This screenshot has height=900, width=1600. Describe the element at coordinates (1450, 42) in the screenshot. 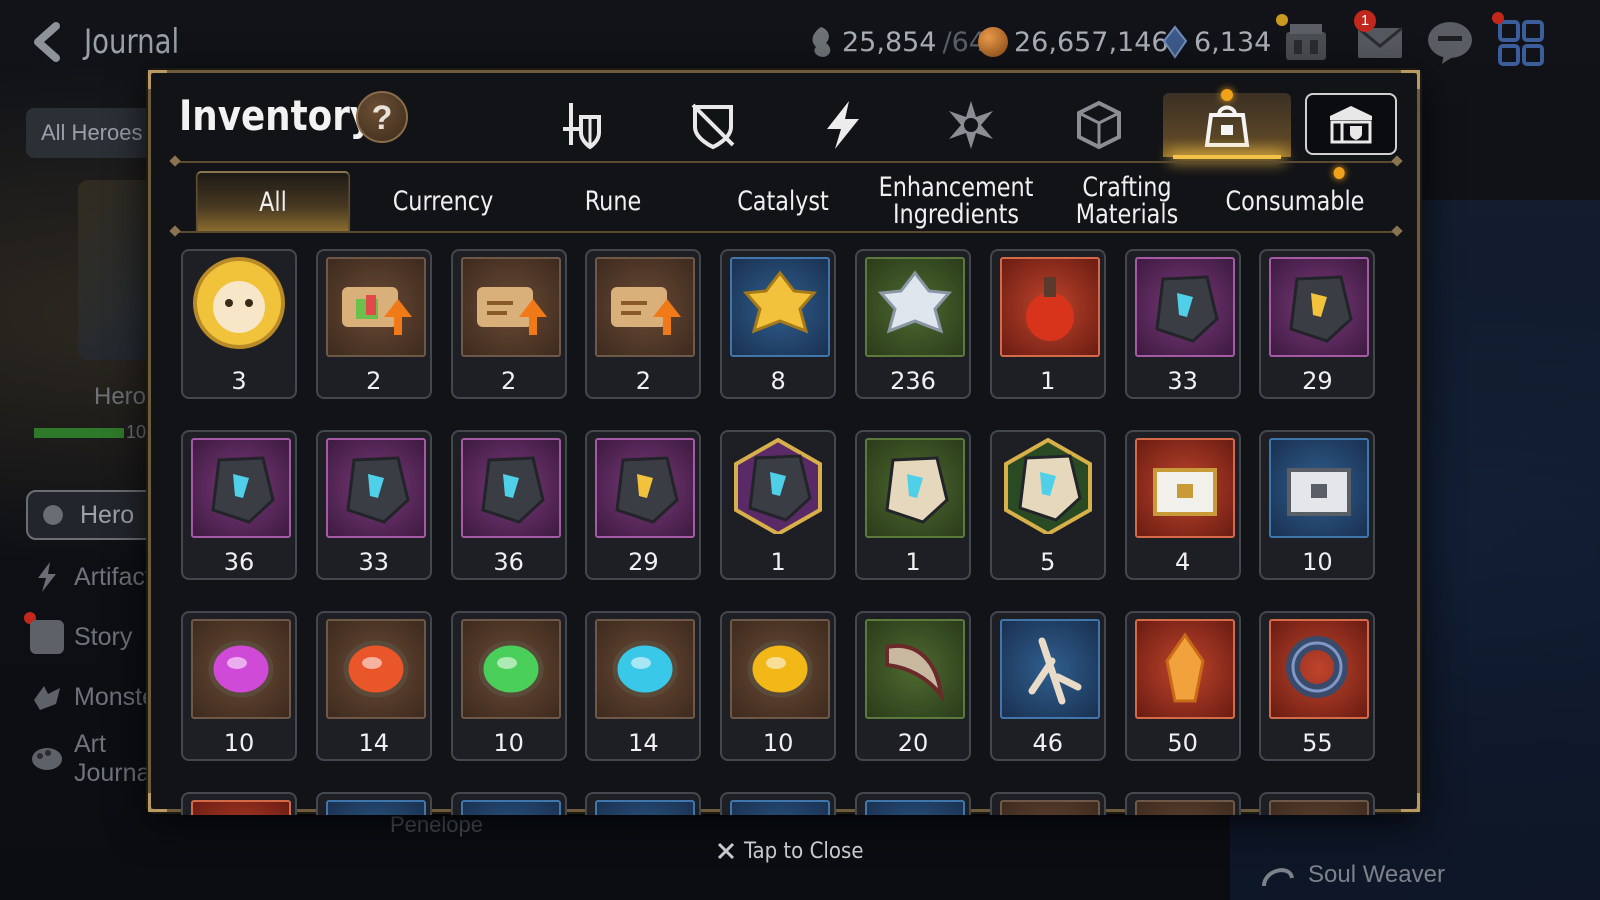

I see `chat-button` at that location.